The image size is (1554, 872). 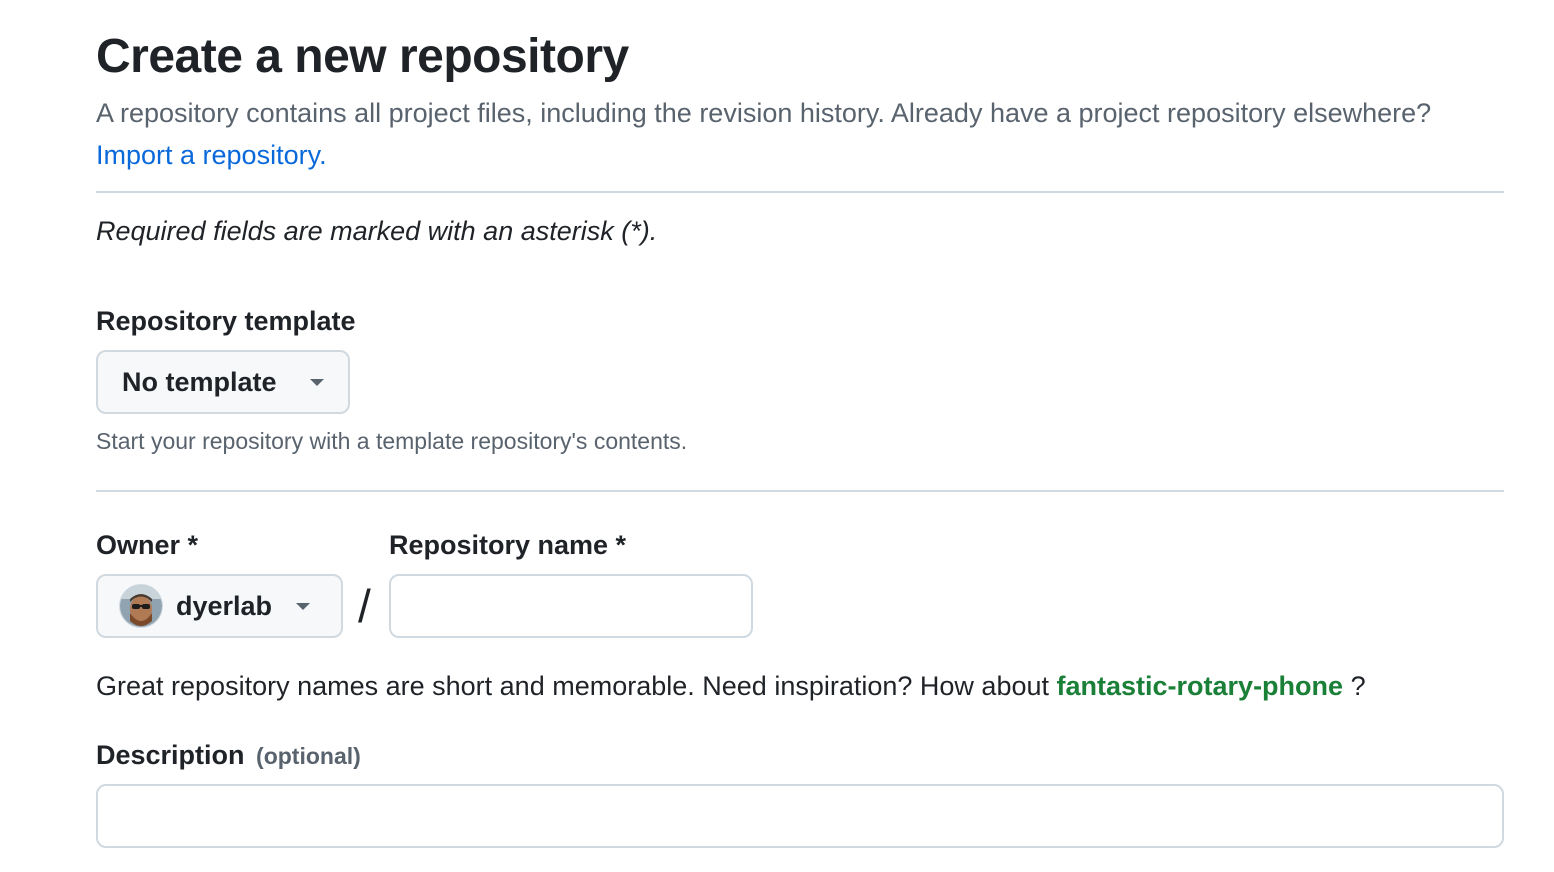 What do you see at coordinates (141, 606) in the screenshot?
I see `avatar` at bounding box center [141, 606].